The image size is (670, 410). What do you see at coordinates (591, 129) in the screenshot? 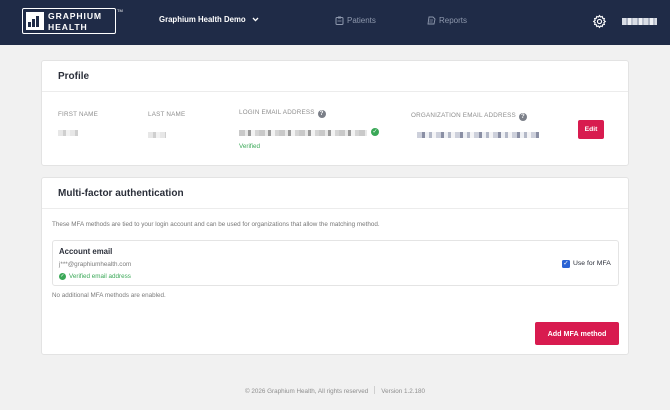
I see `edit-profile-button: Edit` at bounding box center [591, 129].